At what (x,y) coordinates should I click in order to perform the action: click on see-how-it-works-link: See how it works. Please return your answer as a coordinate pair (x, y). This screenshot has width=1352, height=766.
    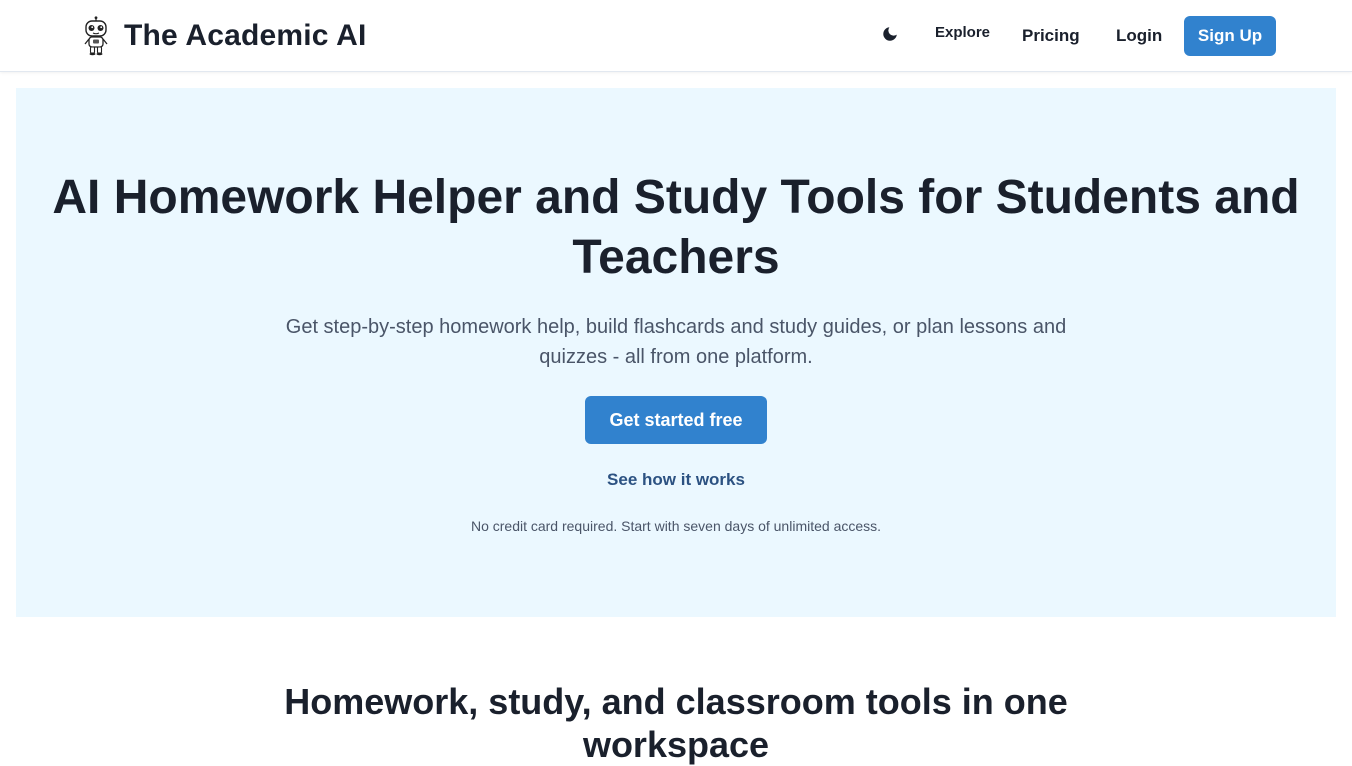
    Looking at the image, I should click on (676, 480).